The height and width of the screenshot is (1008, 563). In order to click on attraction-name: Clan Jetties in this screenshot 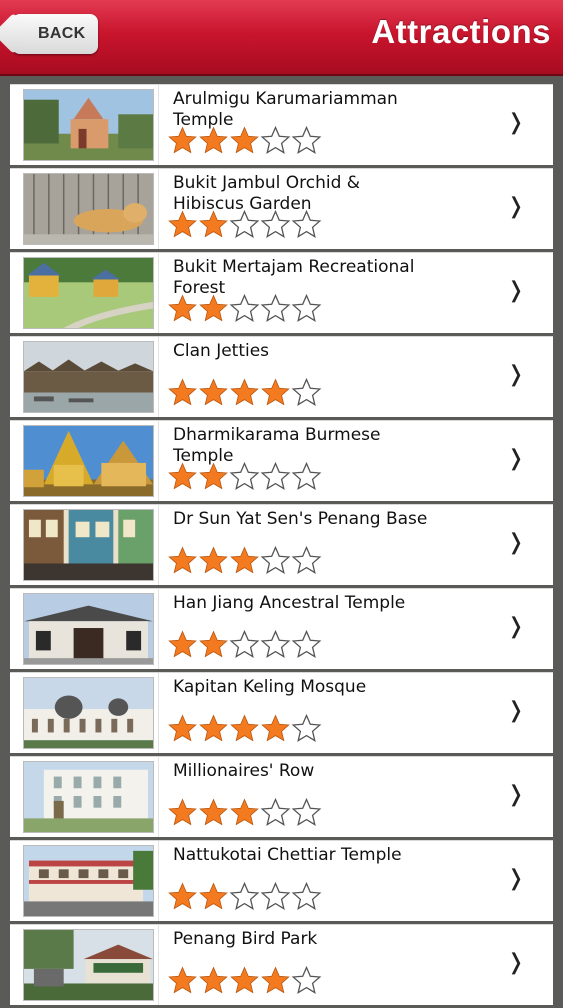, I will do `click(221, 351)`.